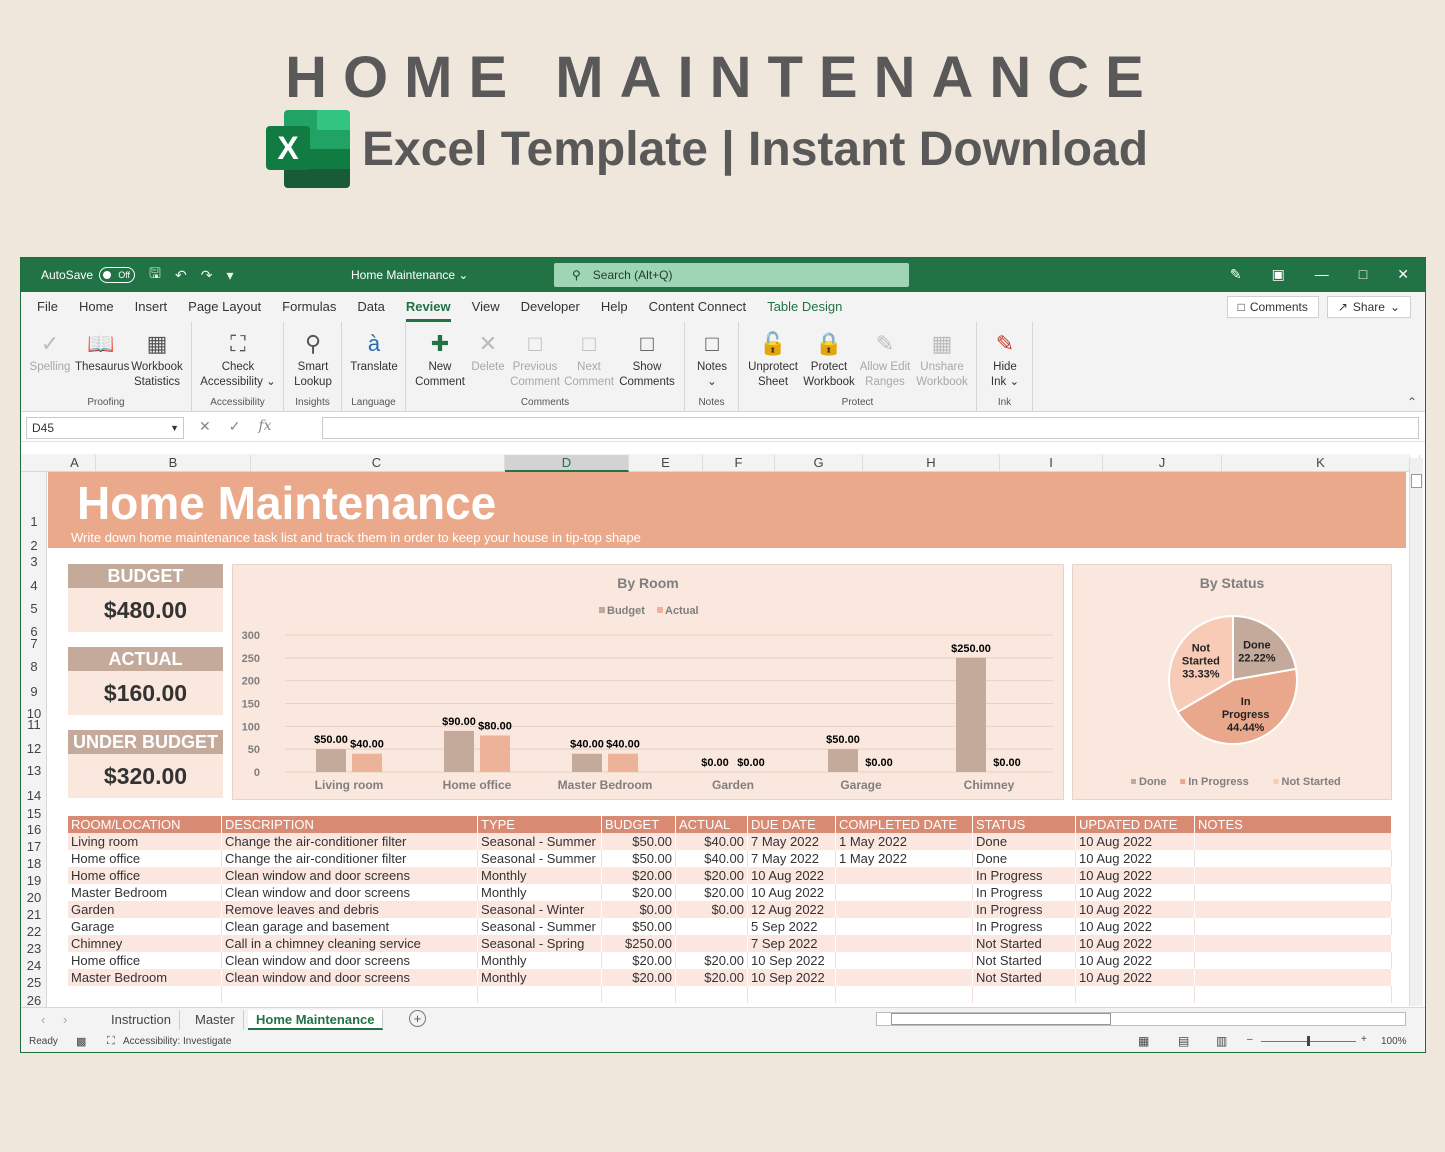 The image size is (1445, 1152). I want to click on autosave: AutoSave Off, so click(88, 275).